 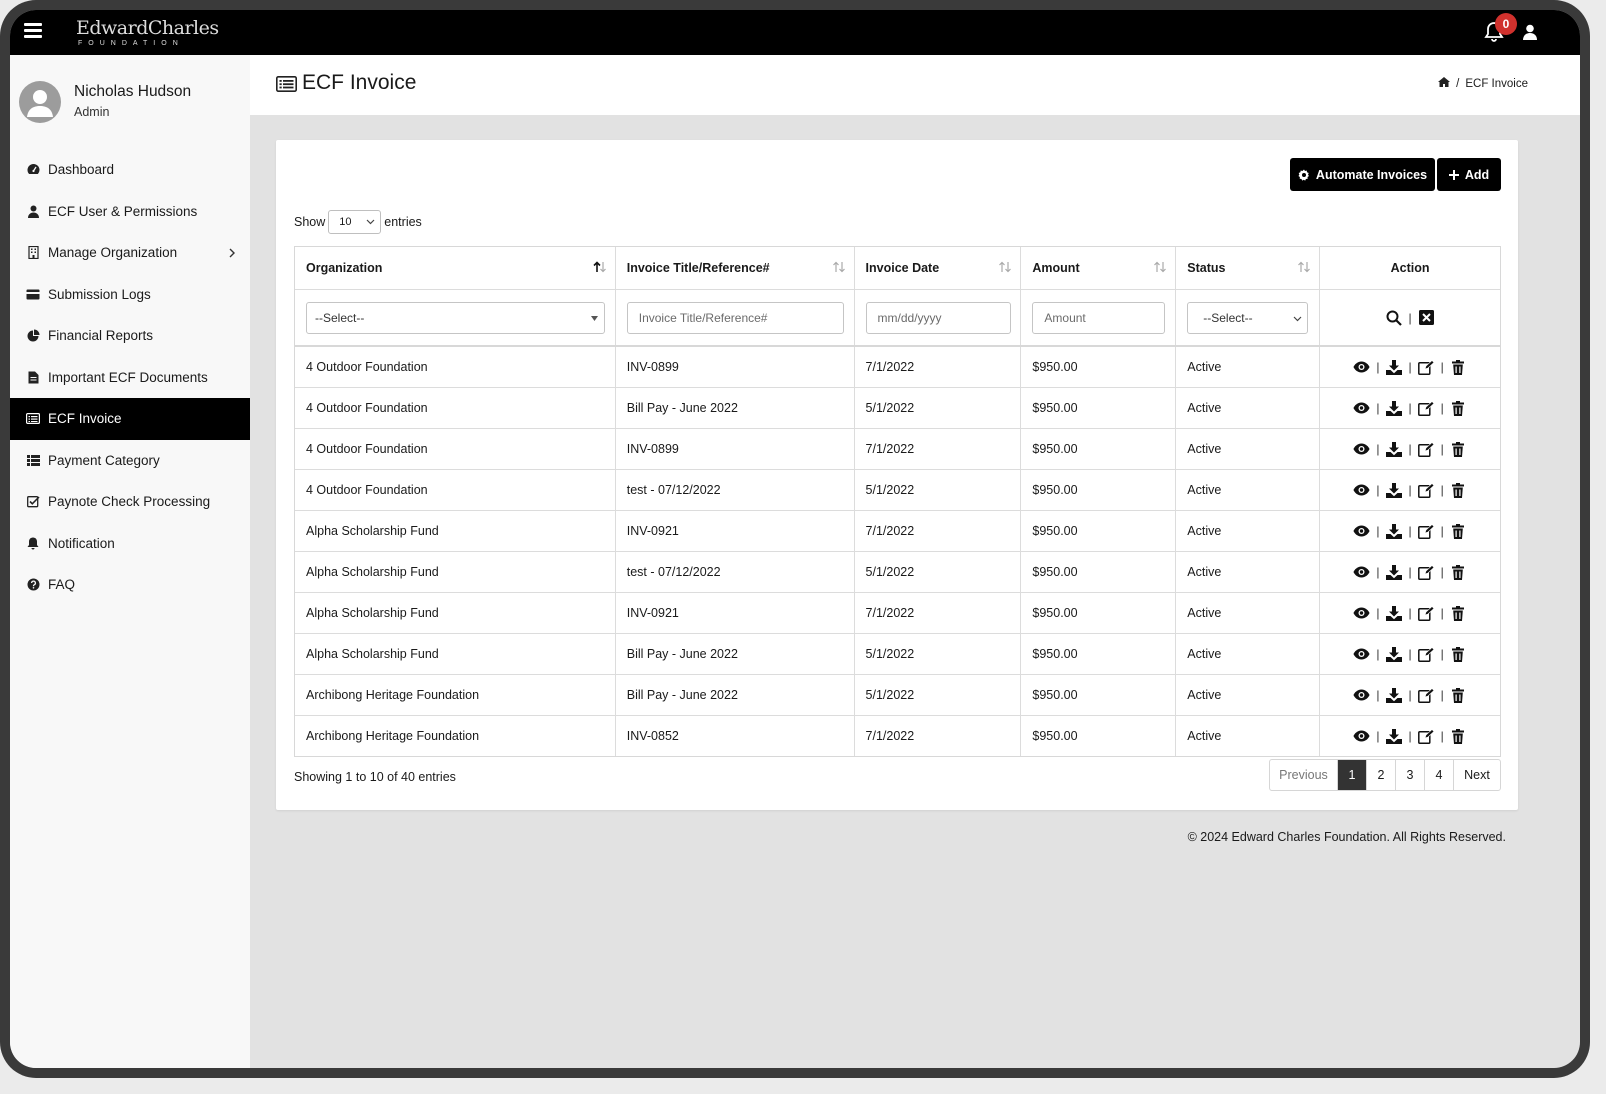 What do you see at coordinates (1098, 318) in the screenshot?
I see `amount-filter-input: Amount` at bounding box center [1098, 318].